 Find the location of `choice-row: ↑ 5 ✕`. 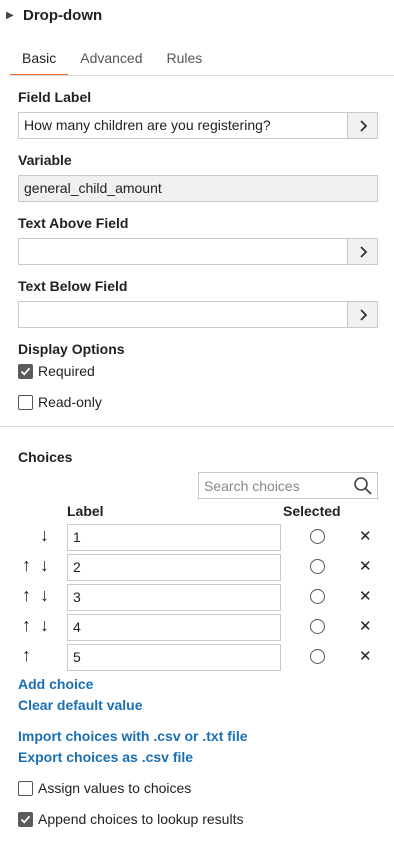

choice-row: ↑ 5 ✕ is located at coordinates (199, 657).